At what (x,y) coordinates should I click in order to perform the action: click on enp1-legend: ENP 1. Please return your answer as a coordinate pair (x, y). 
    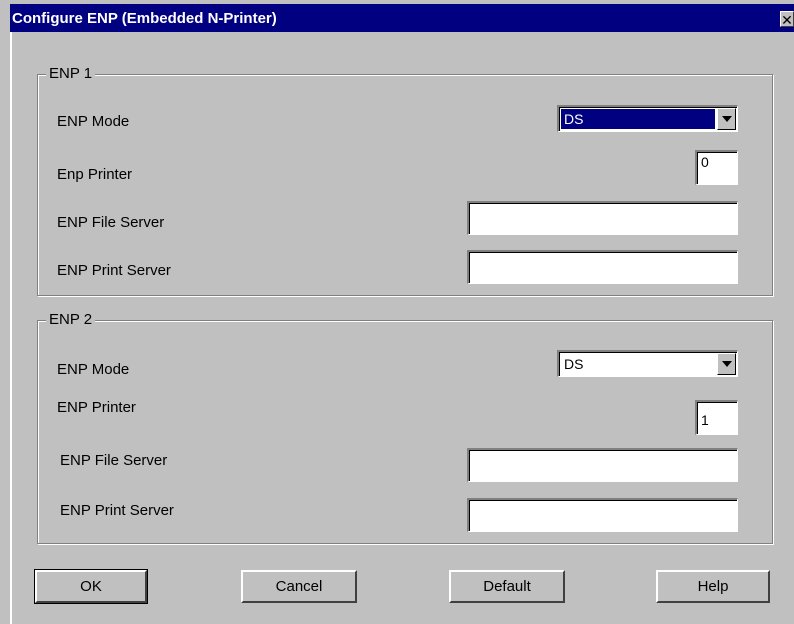
    Looking at the image, I should click on (71, 74).